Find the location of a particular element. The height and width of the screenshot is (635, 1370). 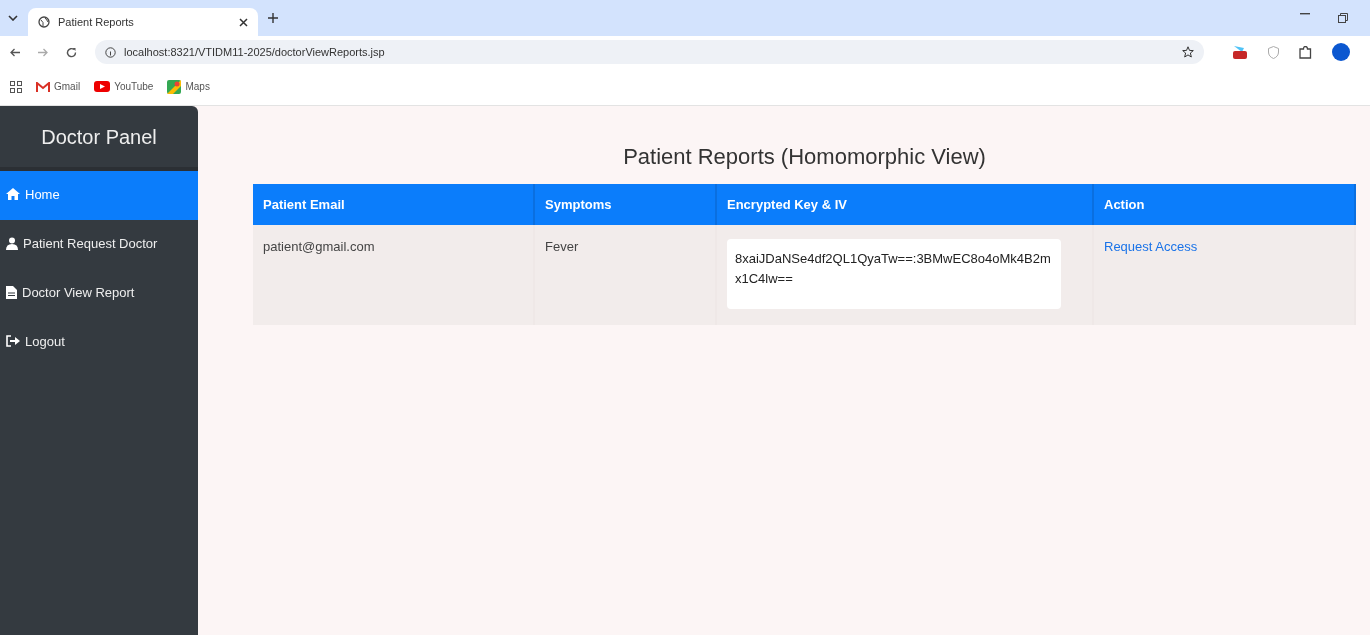

column-header: Symptoms is located at coordinates (625, 204).